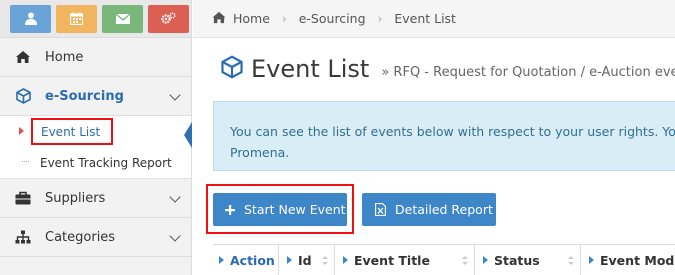 The width and height of the screenshot is (675, 275). What do you see at coordinates (168, 18) in the screenshot?
I see `gears-icon` at bounding box center [168, 18].